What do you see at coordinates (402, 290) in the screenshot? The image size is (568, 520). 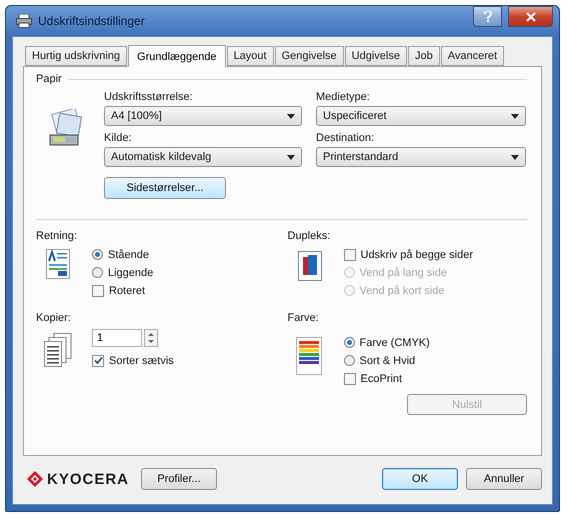 I see `radio-label: Vend på kort side` at bounding box center [402, 290].